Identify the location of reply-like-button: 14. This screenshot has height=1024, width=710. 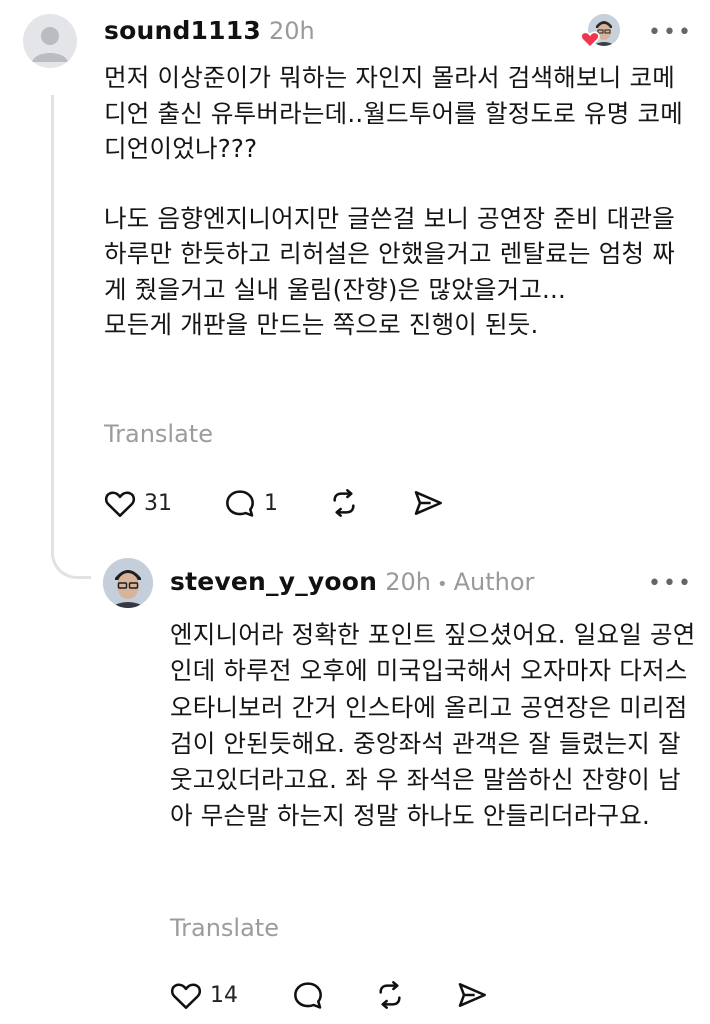
(204, 995).